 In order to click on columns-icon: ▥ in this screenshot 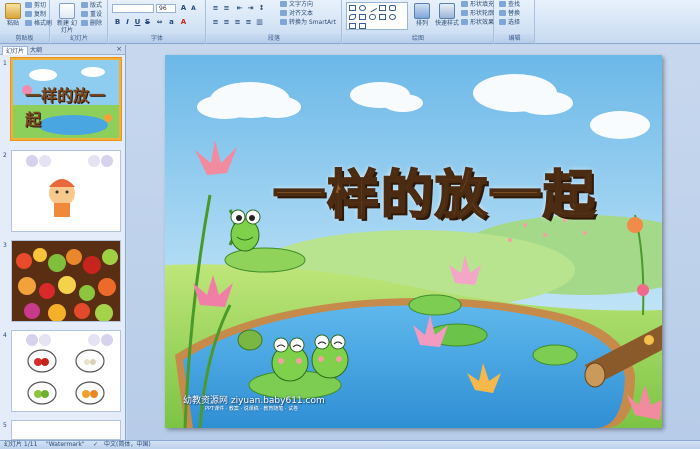, I will do `click(259, 22)`.